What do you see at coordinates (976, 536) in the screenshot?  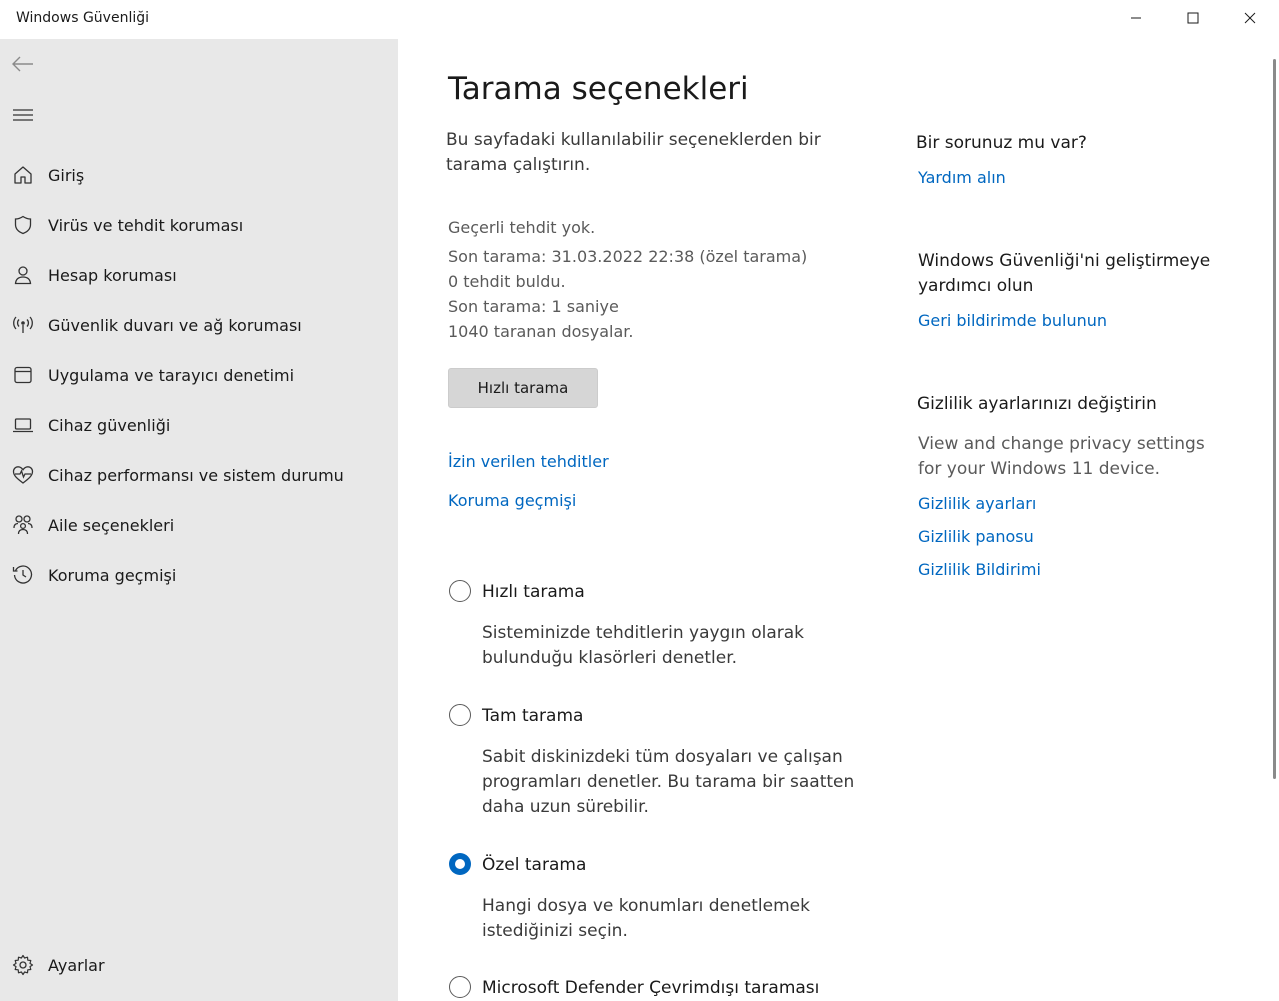 I see `privacy-dashboard-link: Gizlilik panosu` at bounding box center [976, 536].